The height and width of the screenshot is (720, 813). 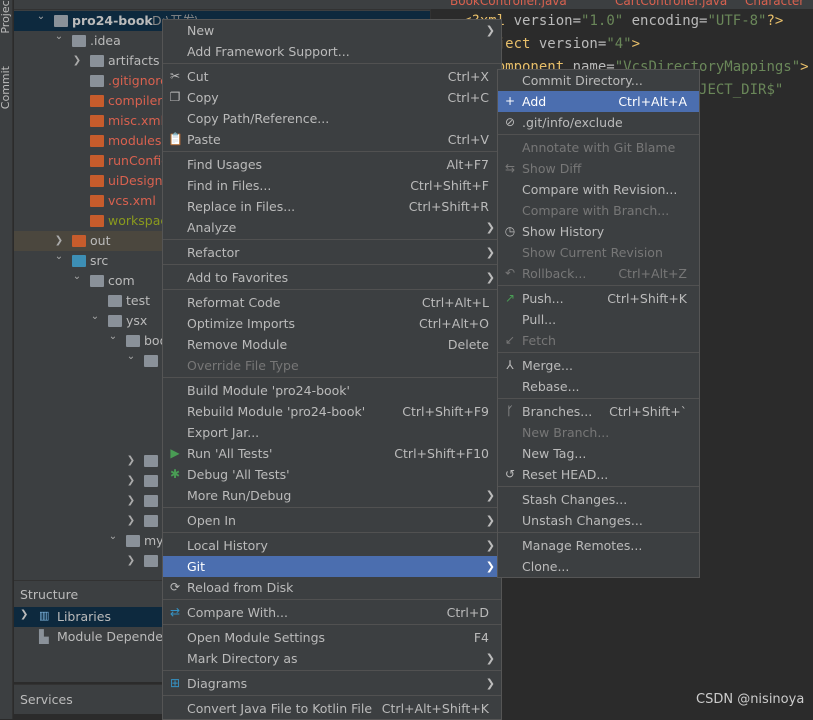 What do you see at coordinates (332, 139) in the screenshot?
I see `menu-item-paste: 📋 Paste Ctrl+V` at bounding box center [332, 139].